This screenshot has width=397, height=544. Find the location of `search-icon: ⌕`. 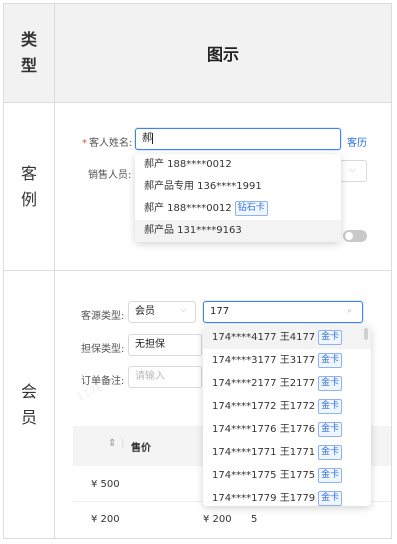

search-icon: ⌕ is located at coordinates (349, 311).